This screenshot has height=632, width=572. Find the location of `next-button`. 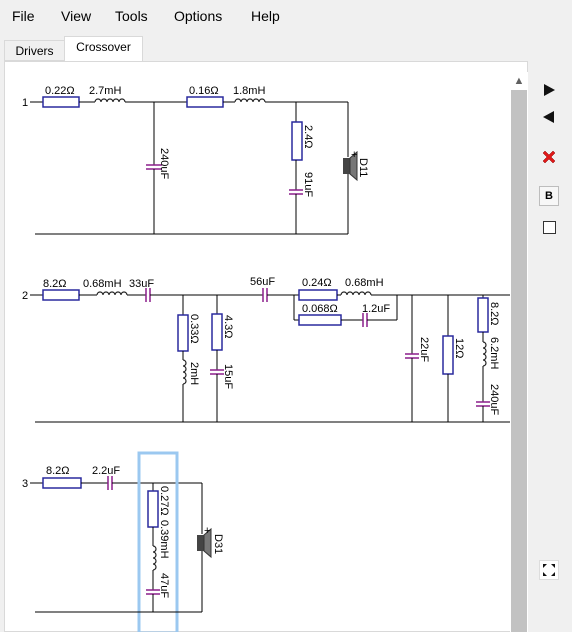

next-button is located at coordinates (549, 90).